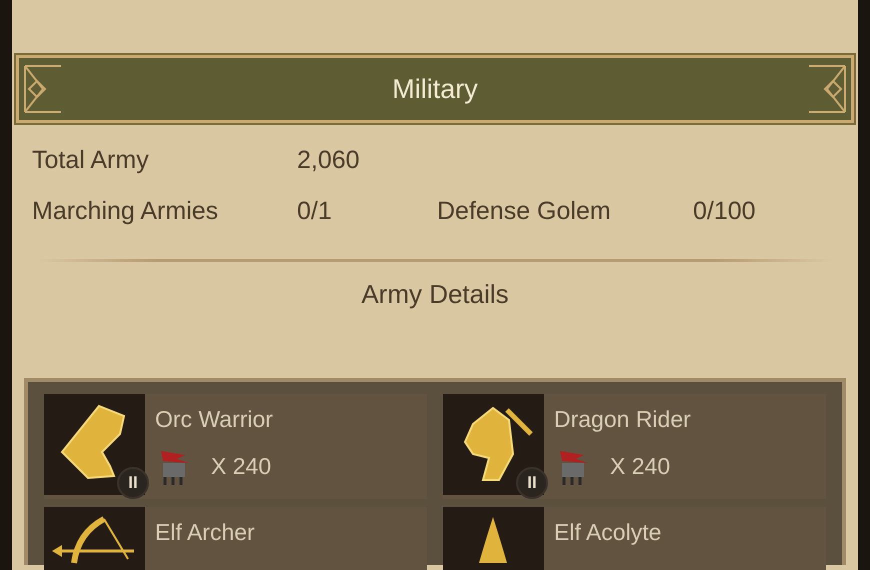 This screenshot has width=870, height=570. What do you see at coordinates (315, 211) in the screenshot?
I see `stat-value: 0/1` at bounding box center [315, 211].